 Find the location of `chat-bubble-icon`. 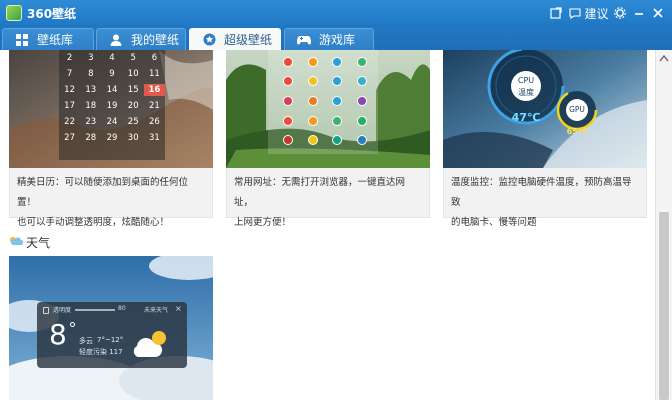

chat-bubble-icon is located at coordinates (575, 13).